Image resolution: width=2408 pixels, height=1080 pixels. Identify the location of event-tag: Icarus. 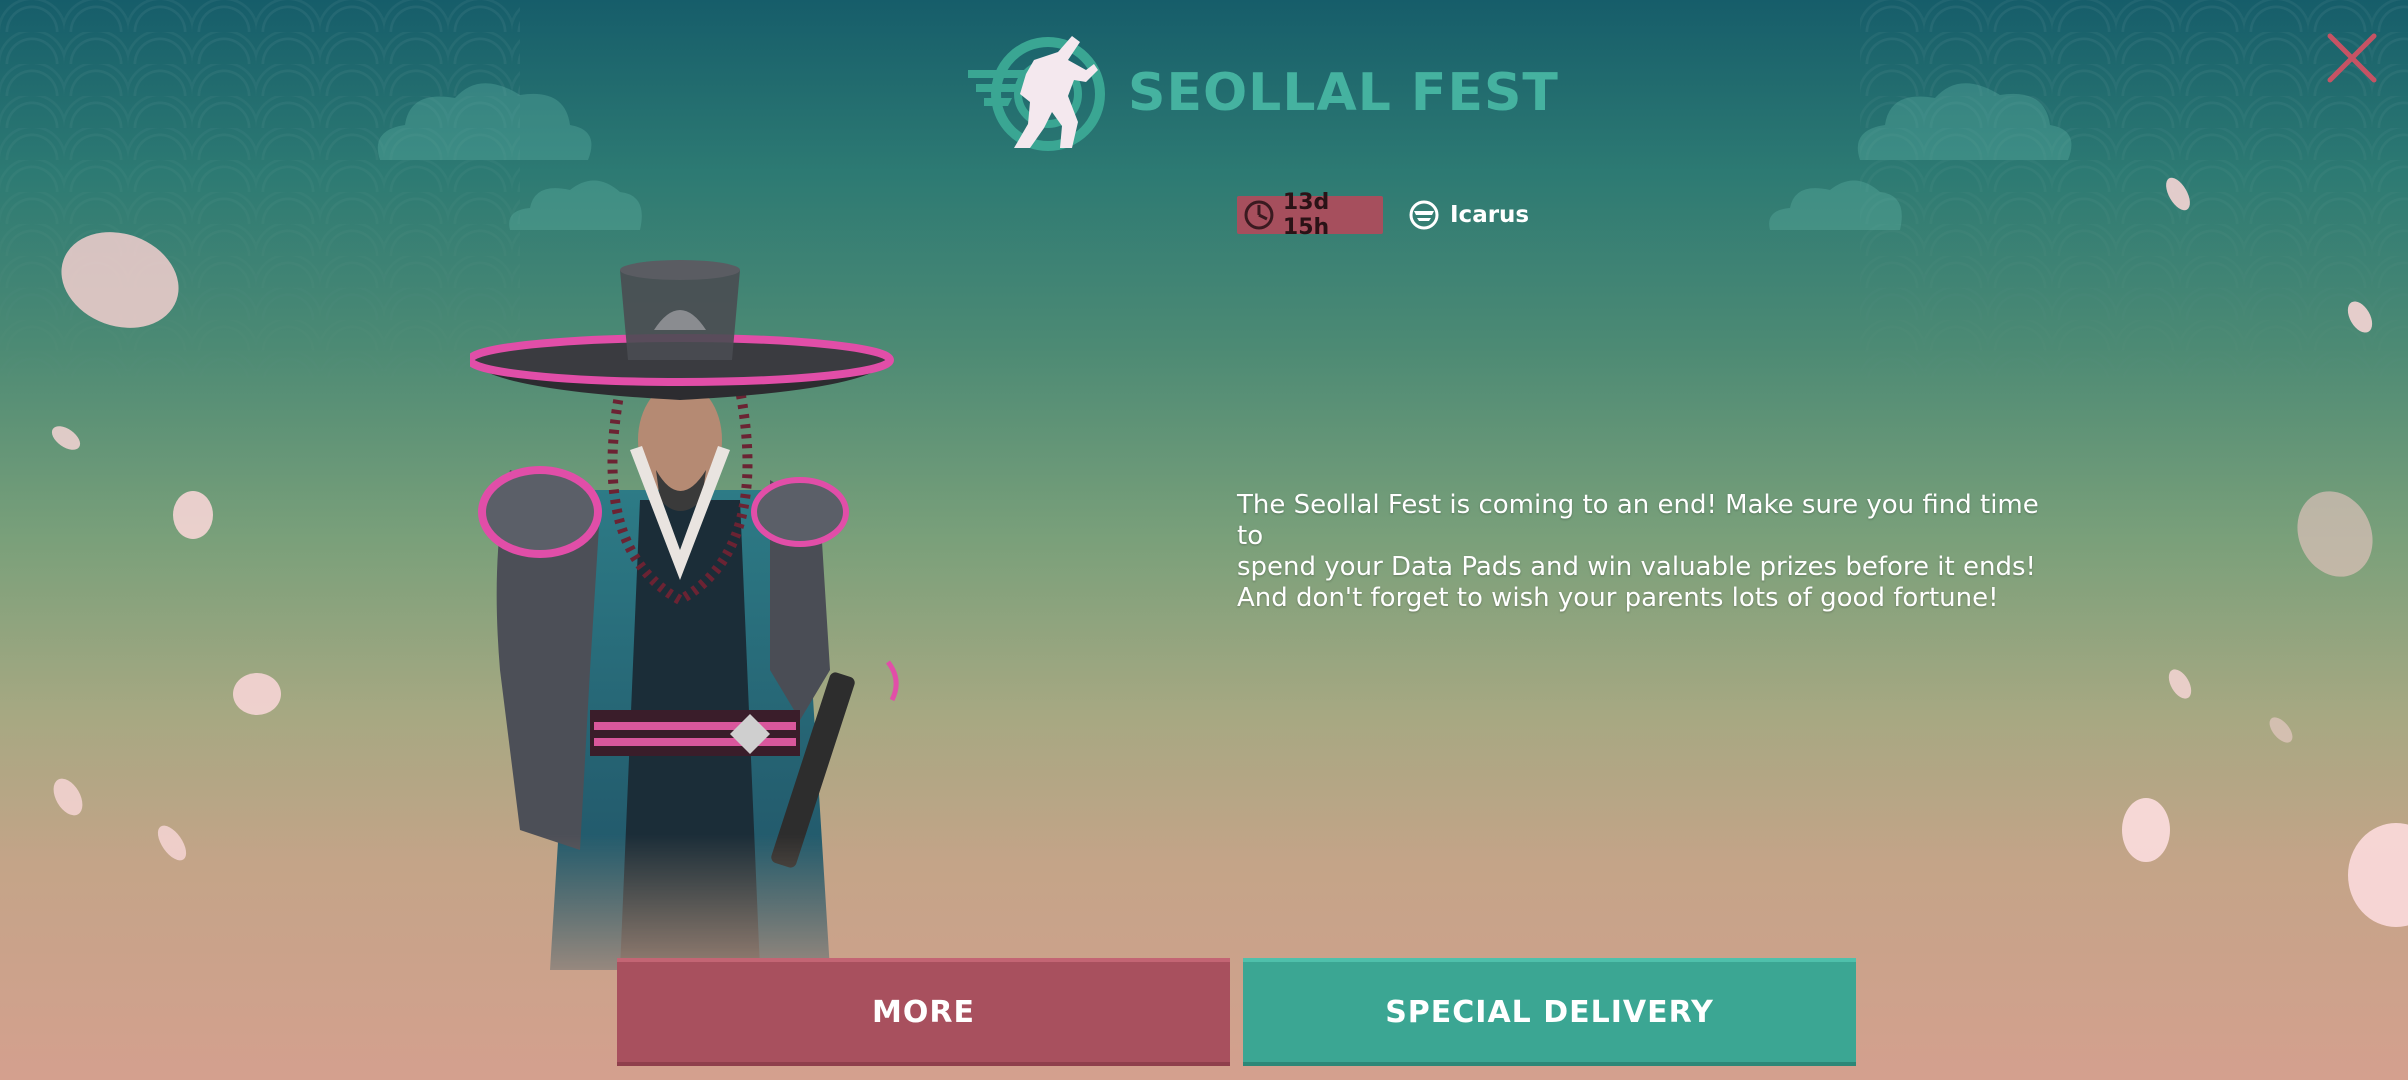
(1468, 215).